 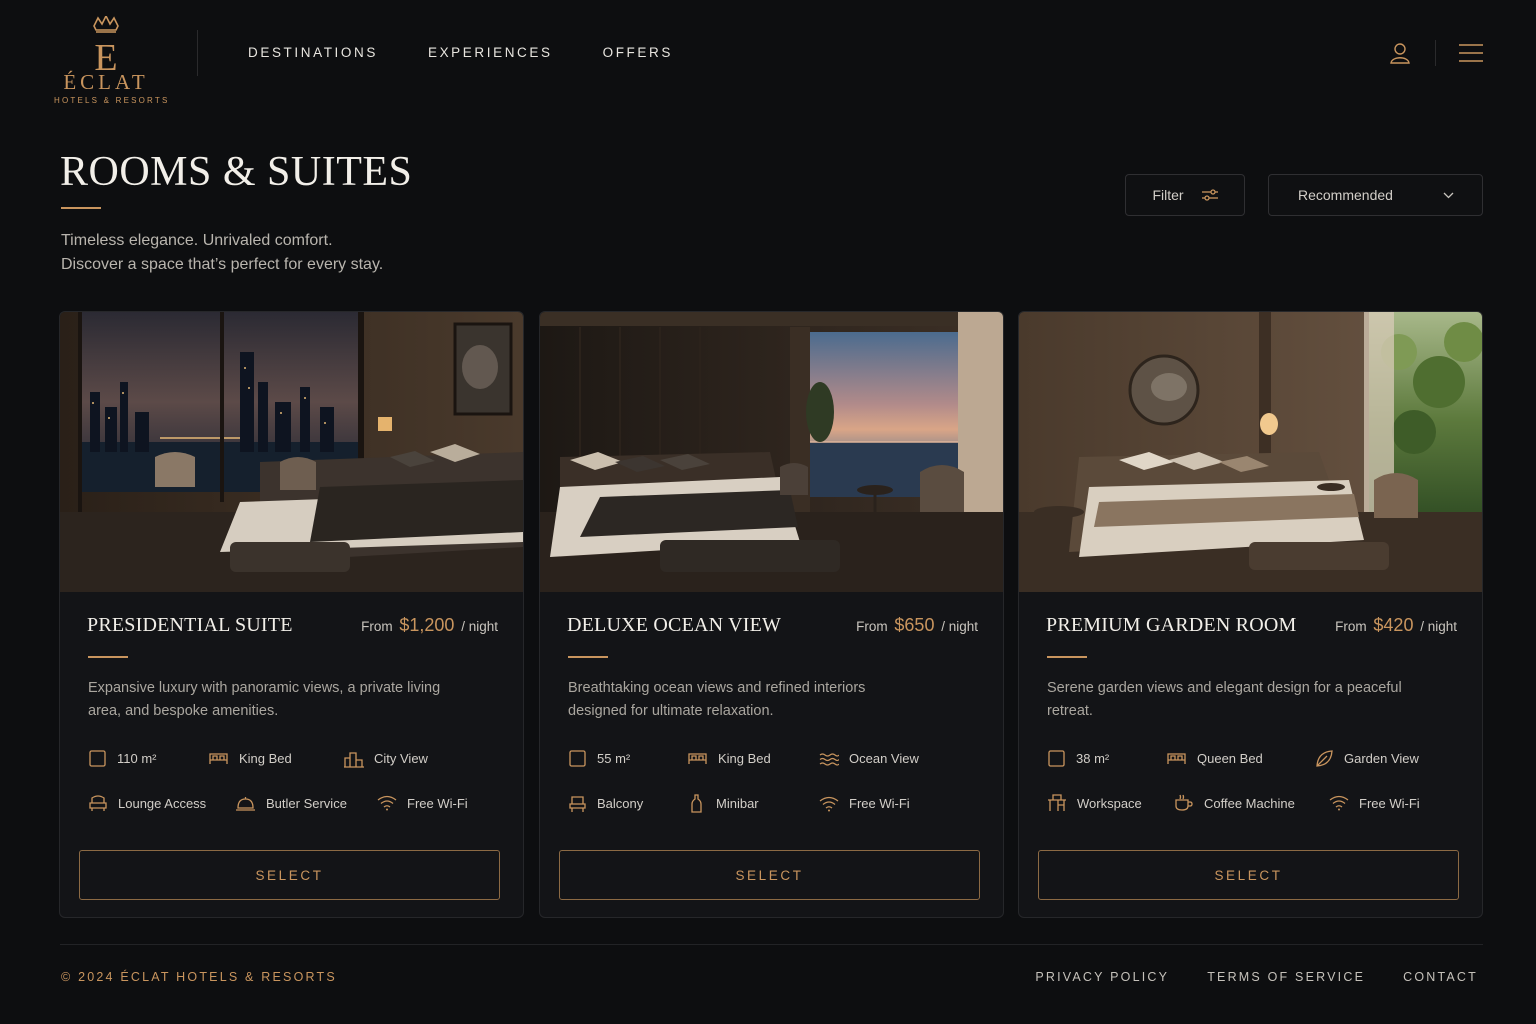 I want to click on amenities-row: Balcony Minibar Free Wi-Fi, so click(x=739, y=803).